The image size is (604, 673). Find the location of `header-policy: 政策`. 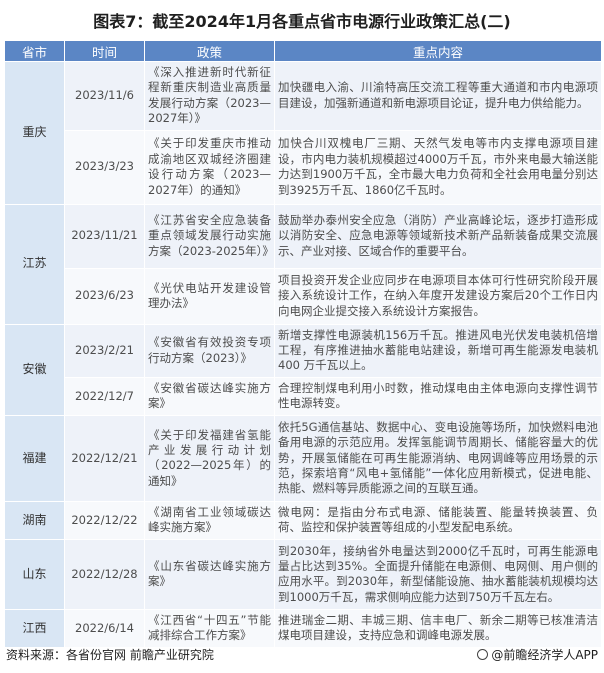

header-policy: 政策 is located at coordinates (209, 51).